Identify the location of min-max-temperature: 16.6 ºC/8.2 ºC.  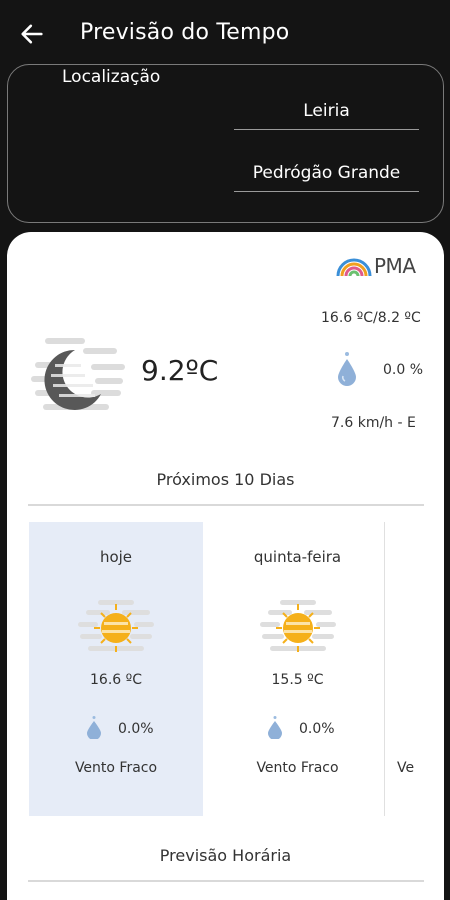
(371, 318).